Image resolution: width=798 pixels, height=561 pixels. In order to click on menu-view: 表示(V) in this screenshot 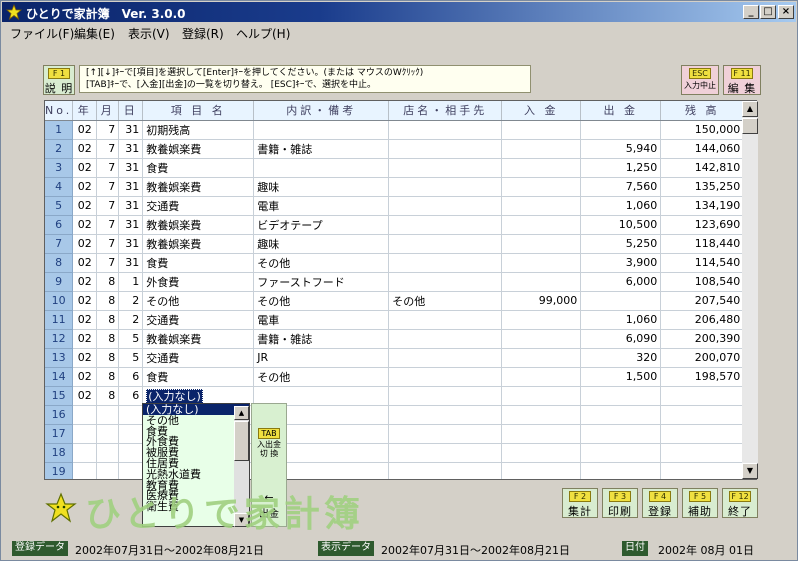, I will do `click(149, 33)`.